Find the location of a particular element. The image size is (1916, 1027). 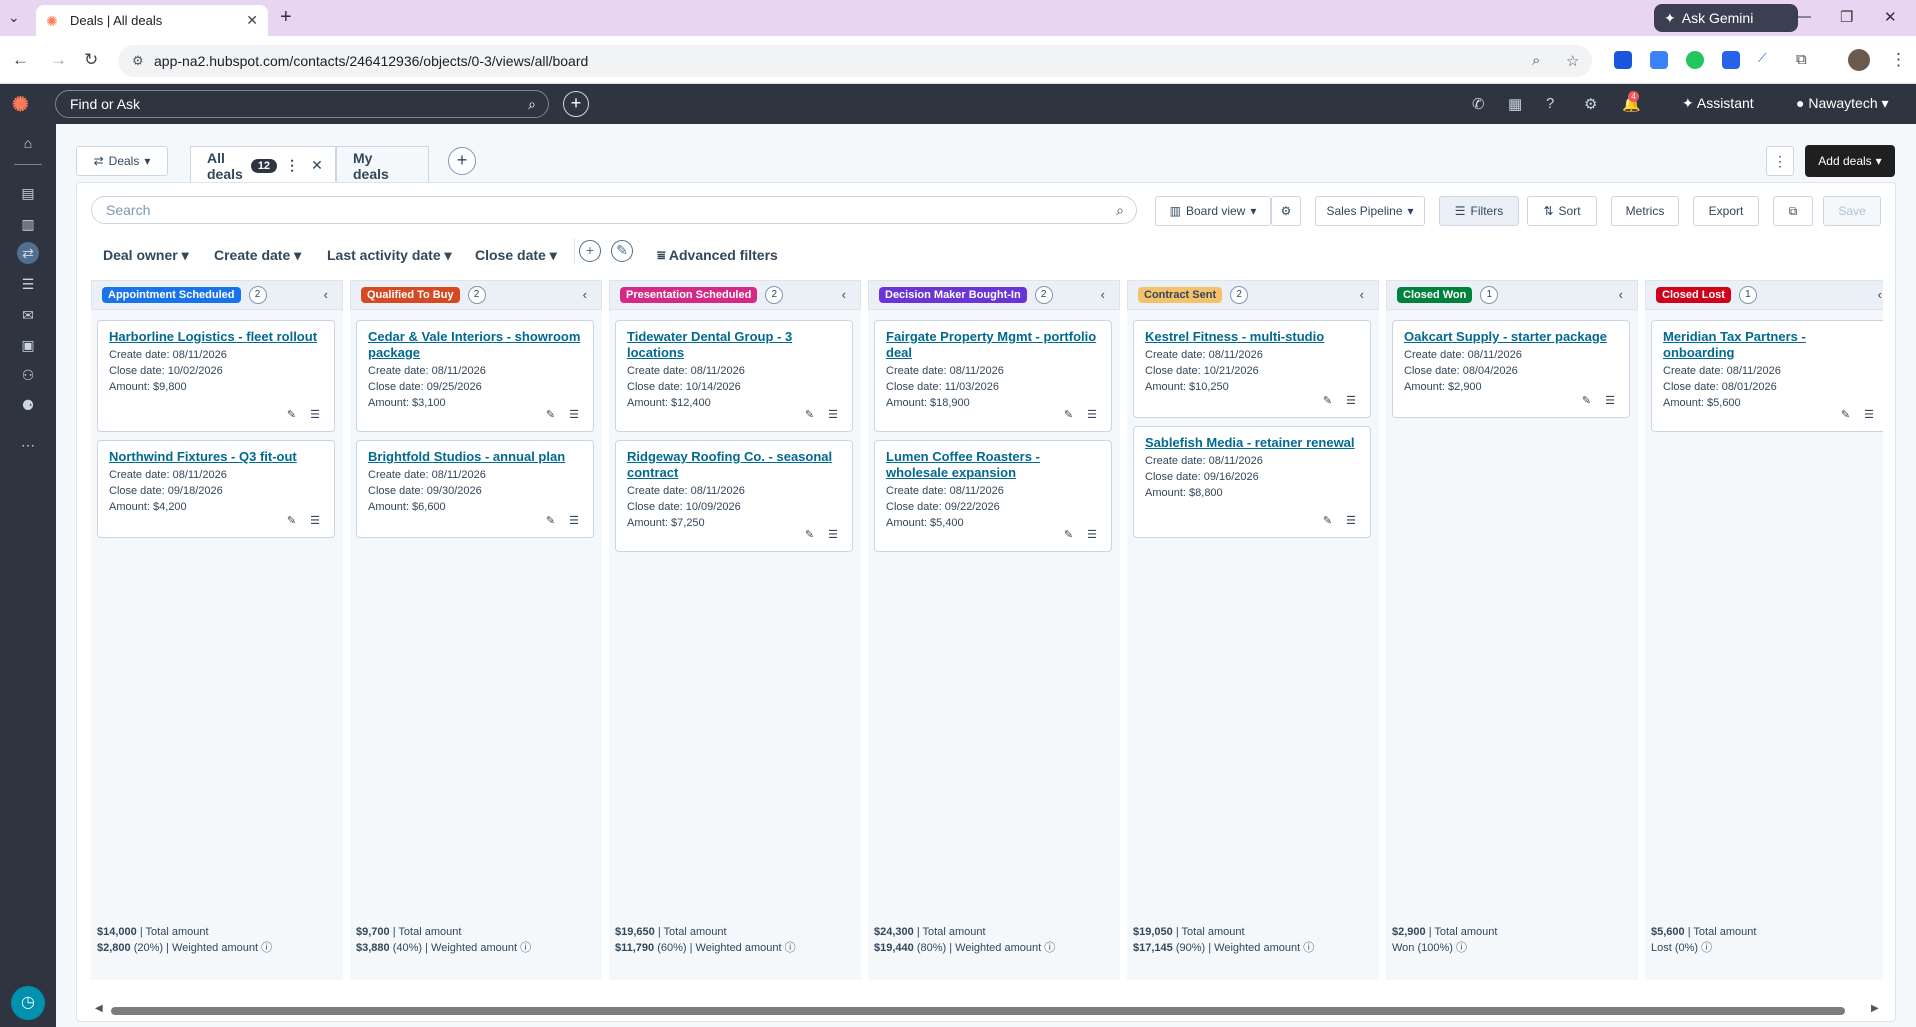

find-or-ask-input: Find or Ask ⌕ is located at coordinates (302, 104).